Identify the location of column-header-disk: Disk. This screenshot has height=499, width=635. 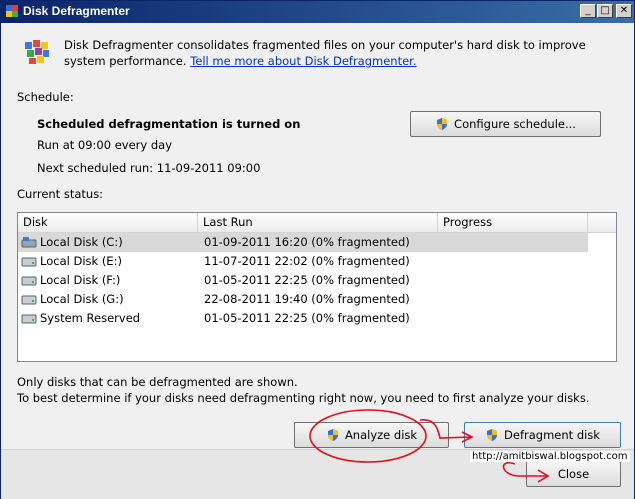
(108, 222).